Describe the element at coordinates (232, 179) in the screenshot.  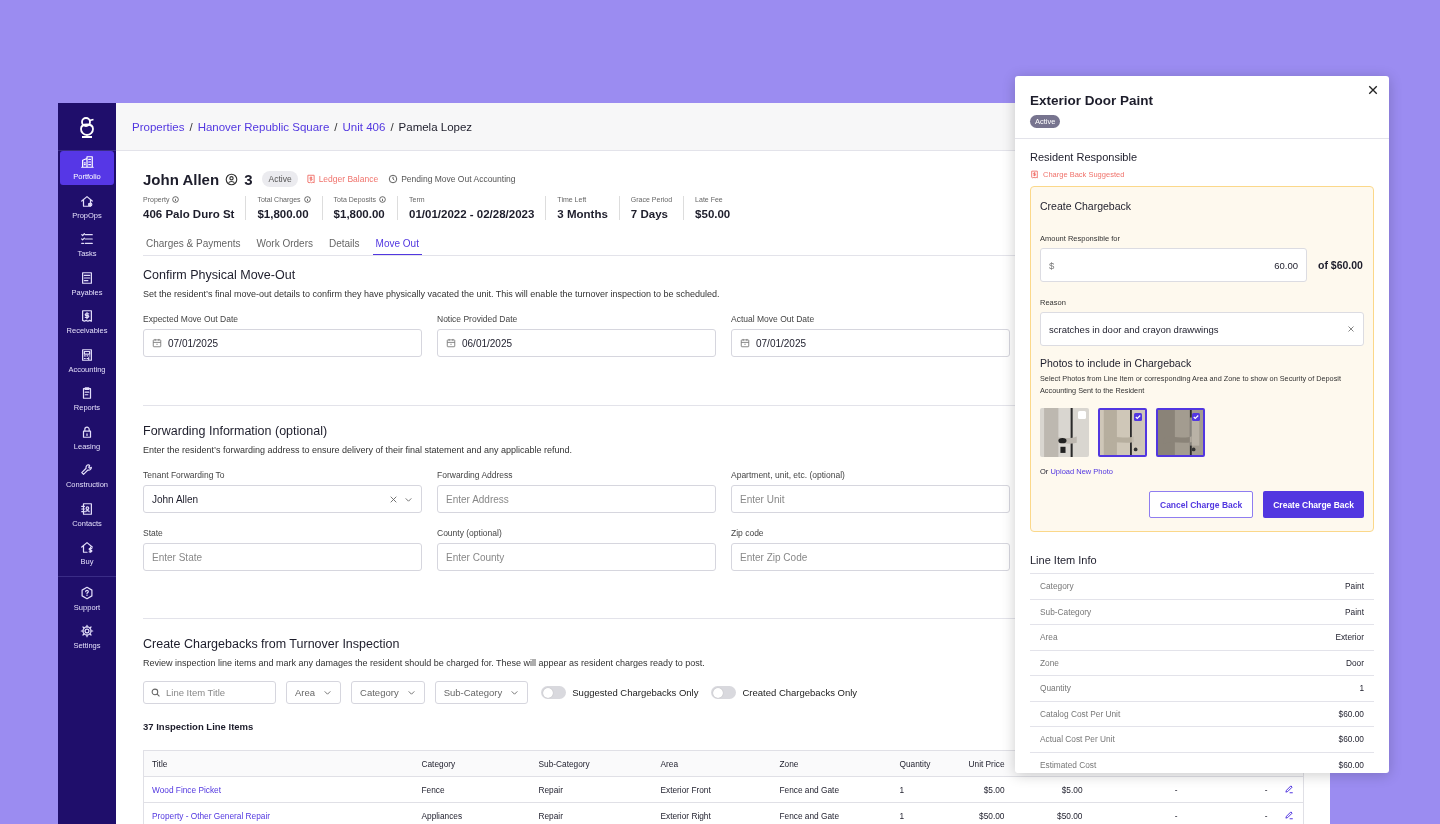
I see `person-icon` at that location.